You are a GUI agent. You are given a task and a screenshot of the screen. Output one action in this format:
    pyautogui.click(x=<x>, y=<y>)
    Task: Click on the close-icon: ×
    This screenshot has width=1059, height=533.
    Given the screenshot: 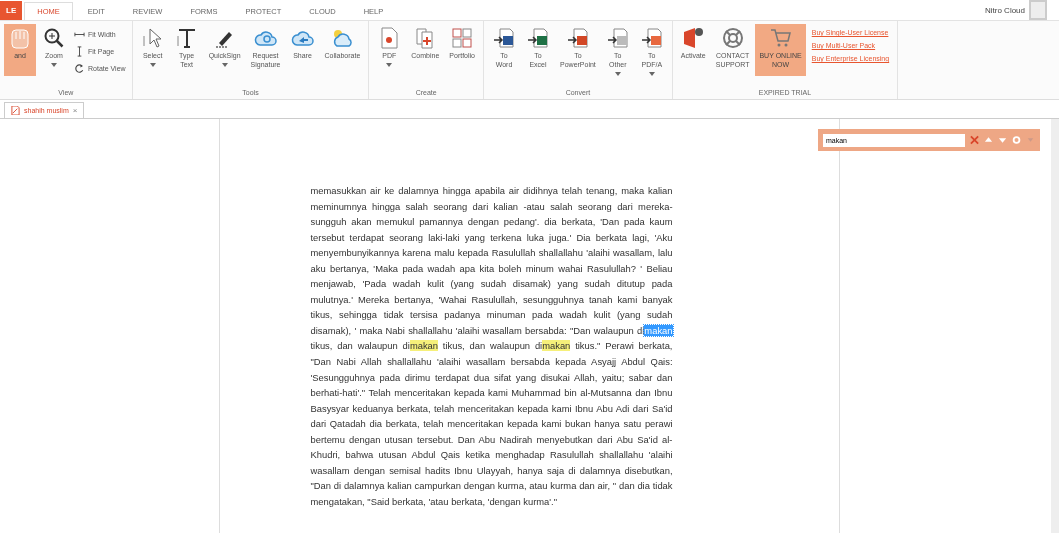 What is the action you would take?
    pyautogui.click(x=75, y=110)
    